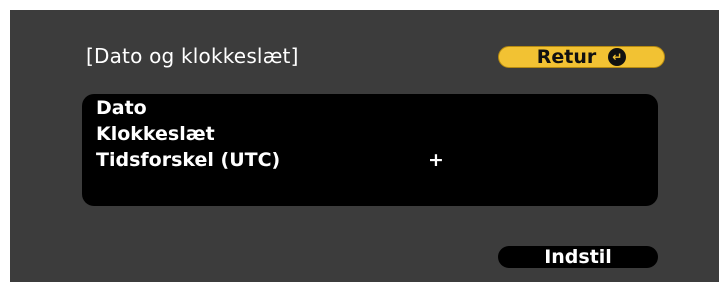 The image size is (719, 282). I want to click on setting-row-date: Dato, so click(370, 109).